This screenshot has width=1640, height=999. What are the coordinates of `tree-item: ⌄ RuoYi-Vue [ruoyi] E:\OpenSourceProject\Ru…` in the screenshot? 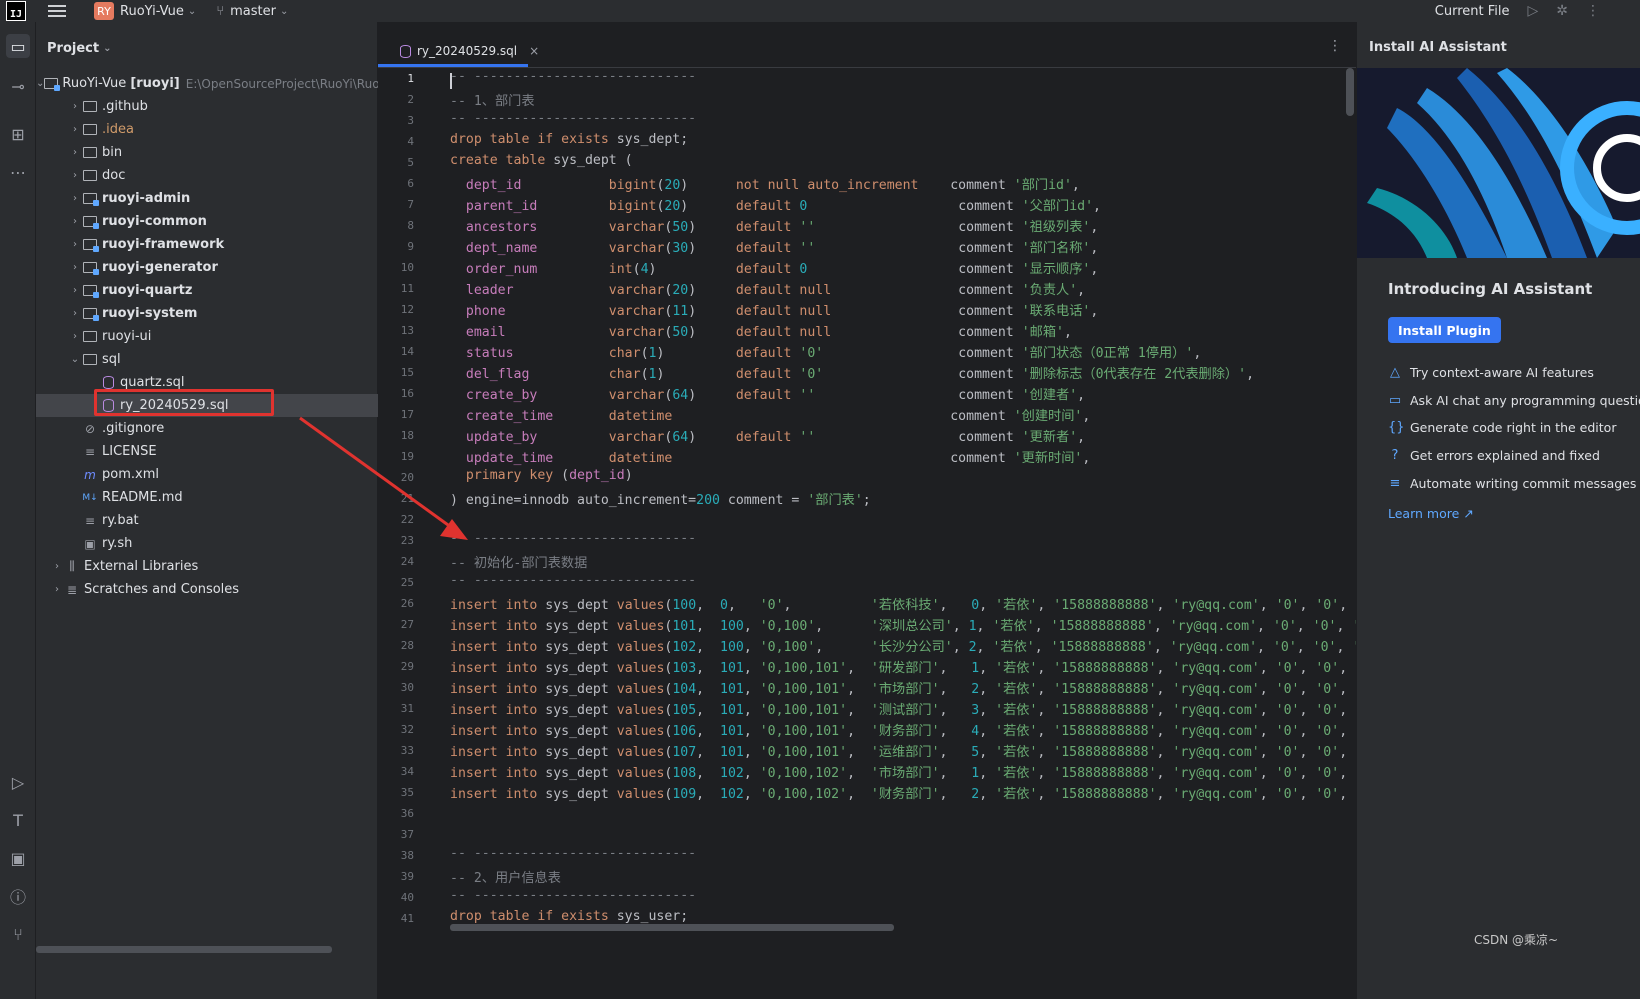 It's located at (207, 83).